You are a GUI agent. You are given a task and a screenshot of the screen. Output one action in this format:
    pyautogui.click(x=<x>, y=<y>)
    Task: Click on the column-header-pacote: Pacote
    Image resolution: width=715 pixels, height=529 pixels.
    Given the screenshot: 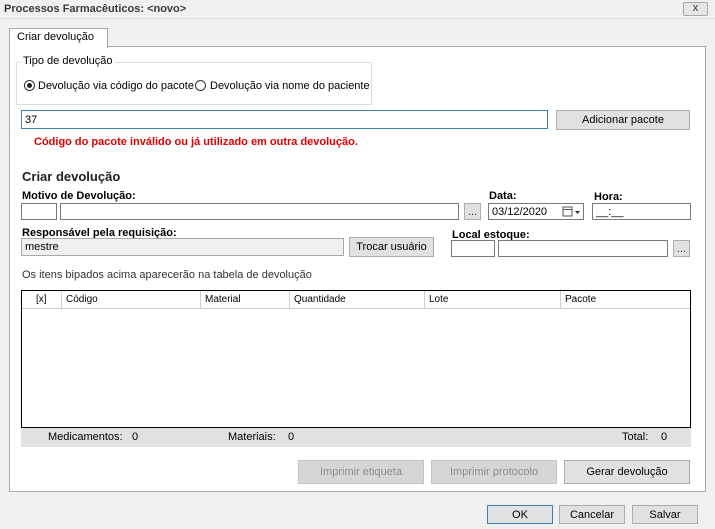 What is the action you would take?
    pyautogui.click(x=625, y=300)
    